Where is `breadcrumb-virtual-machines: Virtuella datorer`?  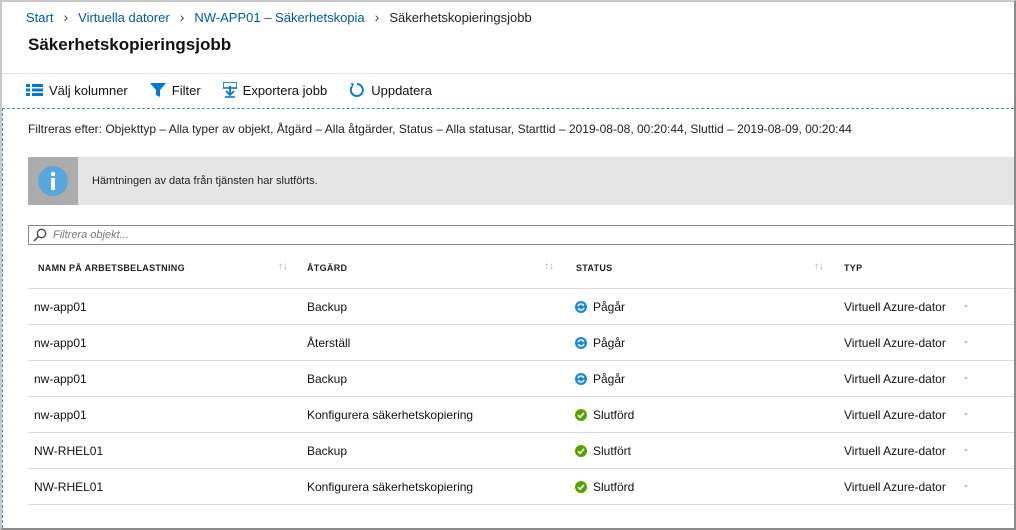
breadcrumb-virtual-machines: Virtuella datorer is located at coordinates (124, 17).